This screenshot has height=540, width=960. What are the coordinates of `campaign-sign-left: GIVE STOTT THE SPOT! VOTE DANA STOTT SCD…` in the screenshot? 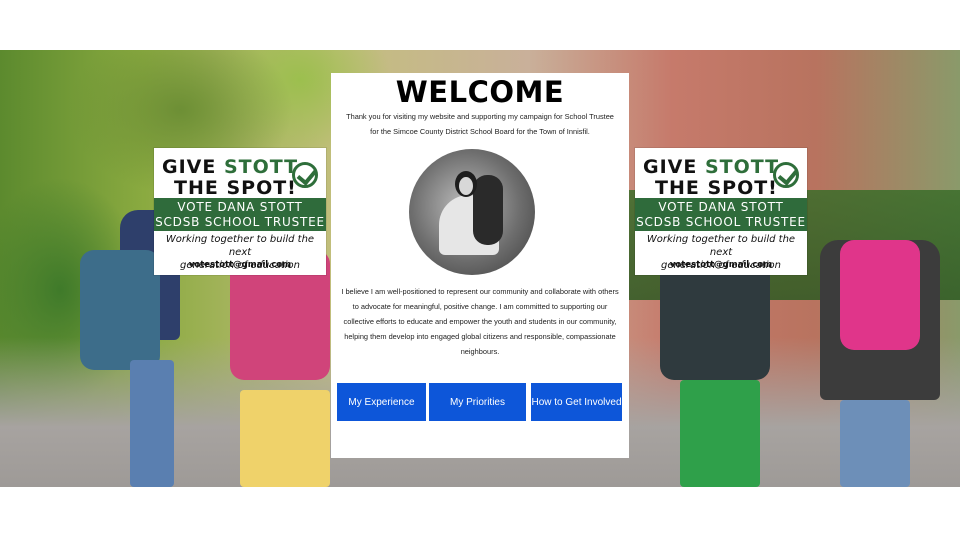 It's located at (240, 211).